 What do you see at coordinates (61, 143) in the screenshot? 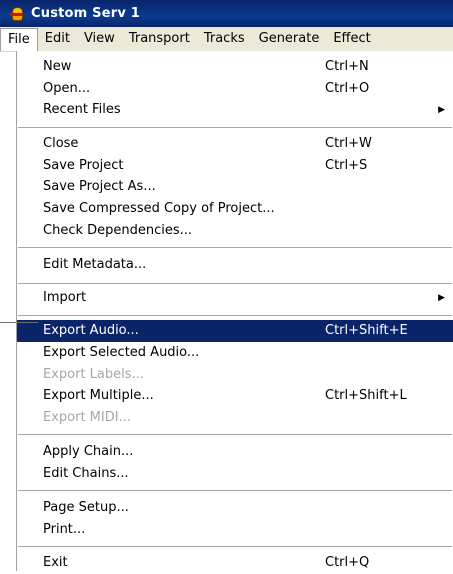
I see `menu-item-label: Close` at bounding box center [61, 143].